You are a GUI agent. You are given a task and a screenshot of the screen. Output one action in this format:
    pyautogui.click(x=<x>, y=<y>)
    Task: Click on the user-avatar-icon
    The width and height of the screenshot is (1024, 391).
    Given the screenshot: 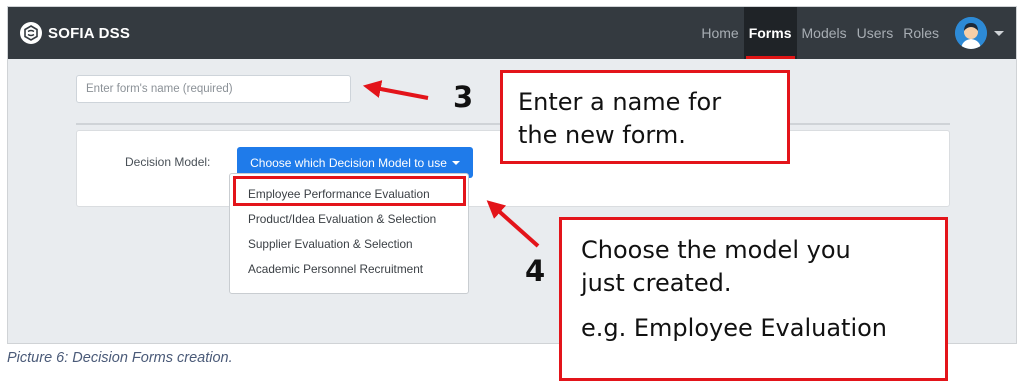 What is the action you would take?
    pyautogui.click(x=971, y=33)
    